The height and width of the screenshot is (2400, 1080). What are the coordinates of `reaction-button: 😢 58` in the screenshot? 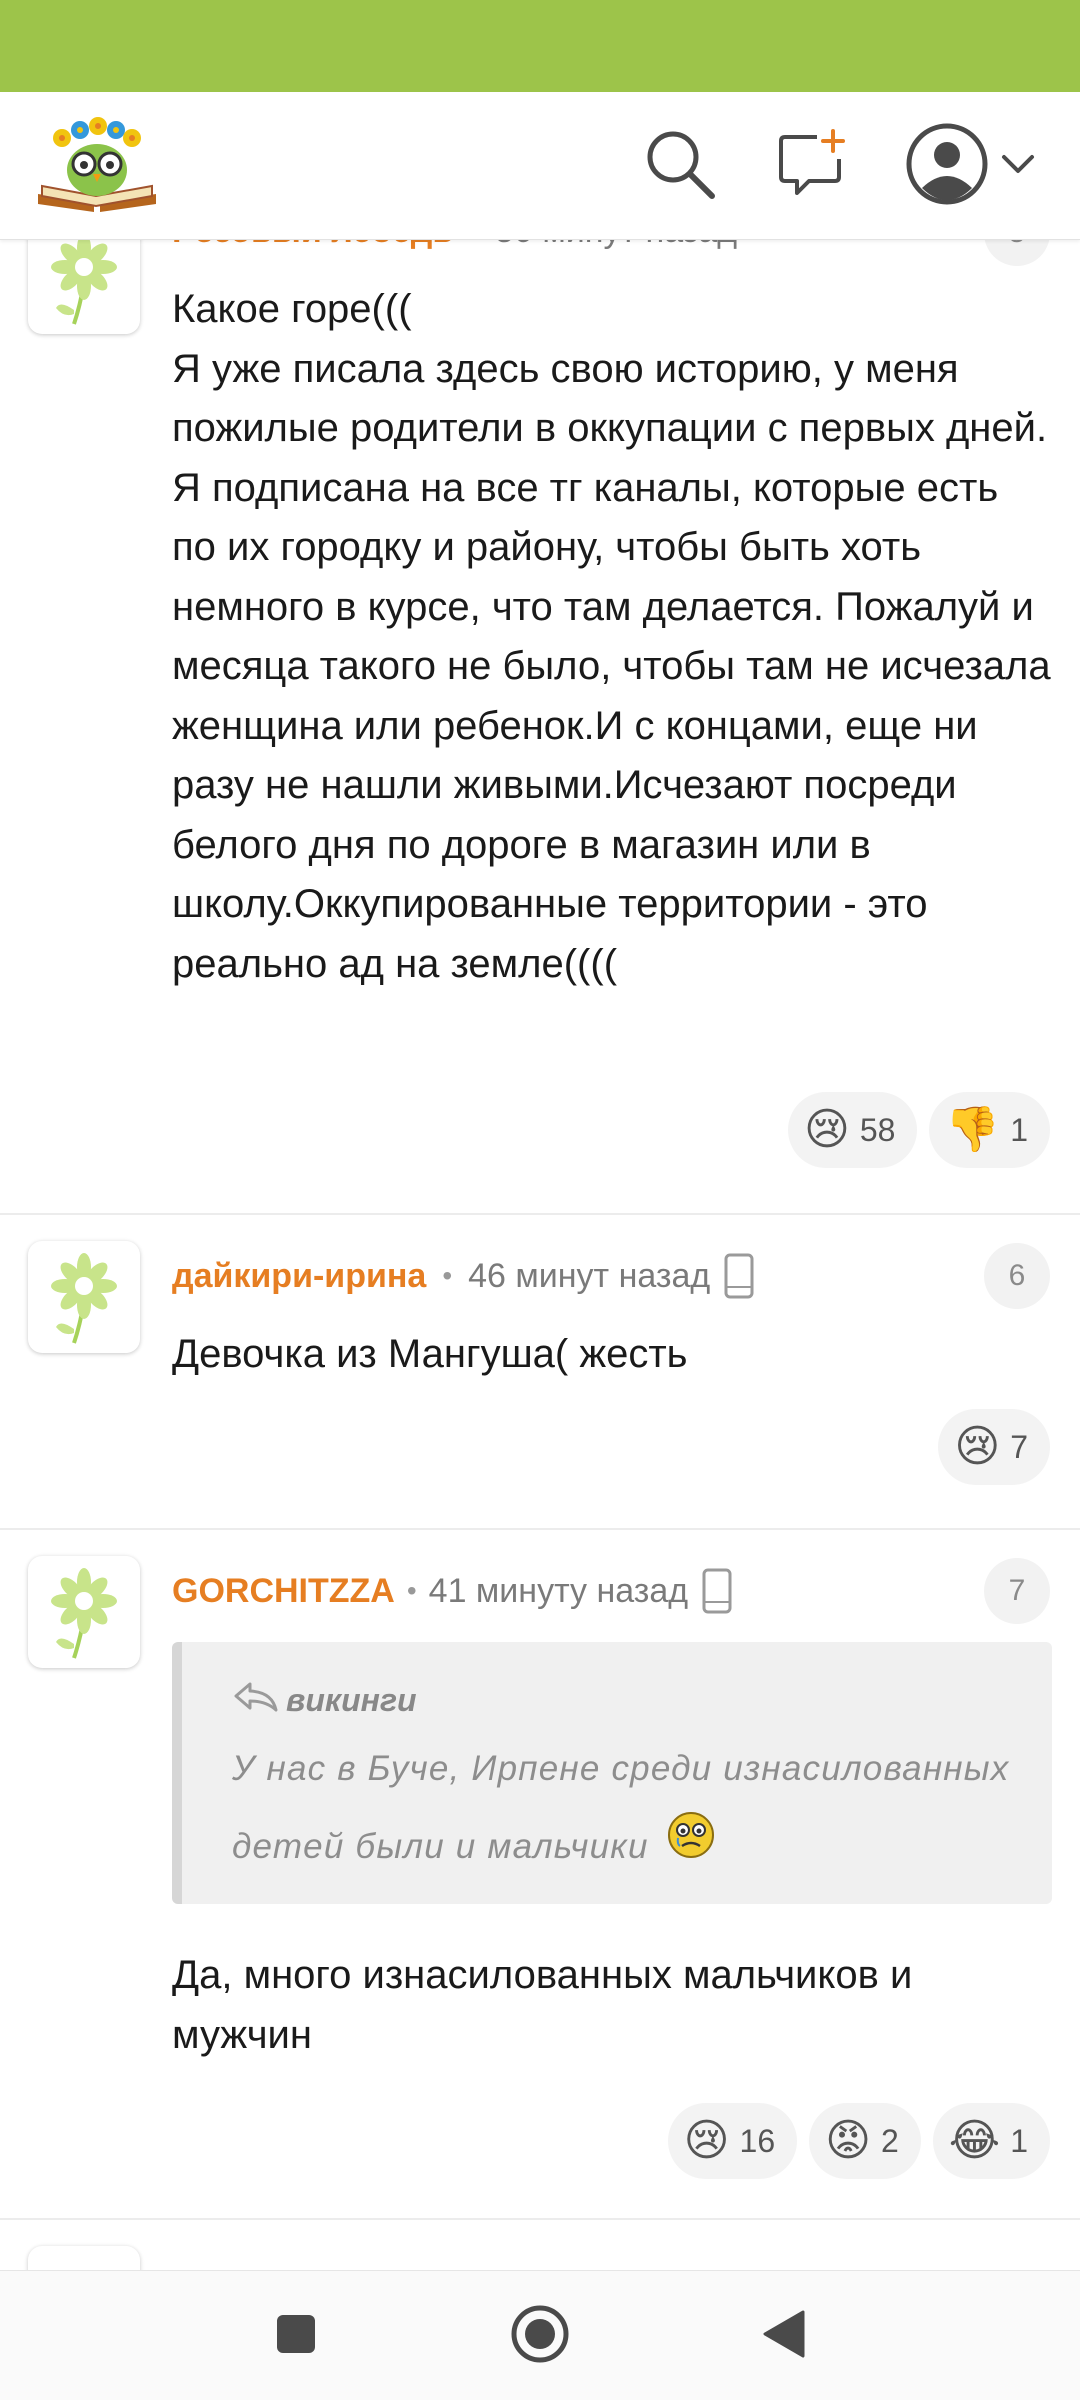 It's located at (852, 1130).